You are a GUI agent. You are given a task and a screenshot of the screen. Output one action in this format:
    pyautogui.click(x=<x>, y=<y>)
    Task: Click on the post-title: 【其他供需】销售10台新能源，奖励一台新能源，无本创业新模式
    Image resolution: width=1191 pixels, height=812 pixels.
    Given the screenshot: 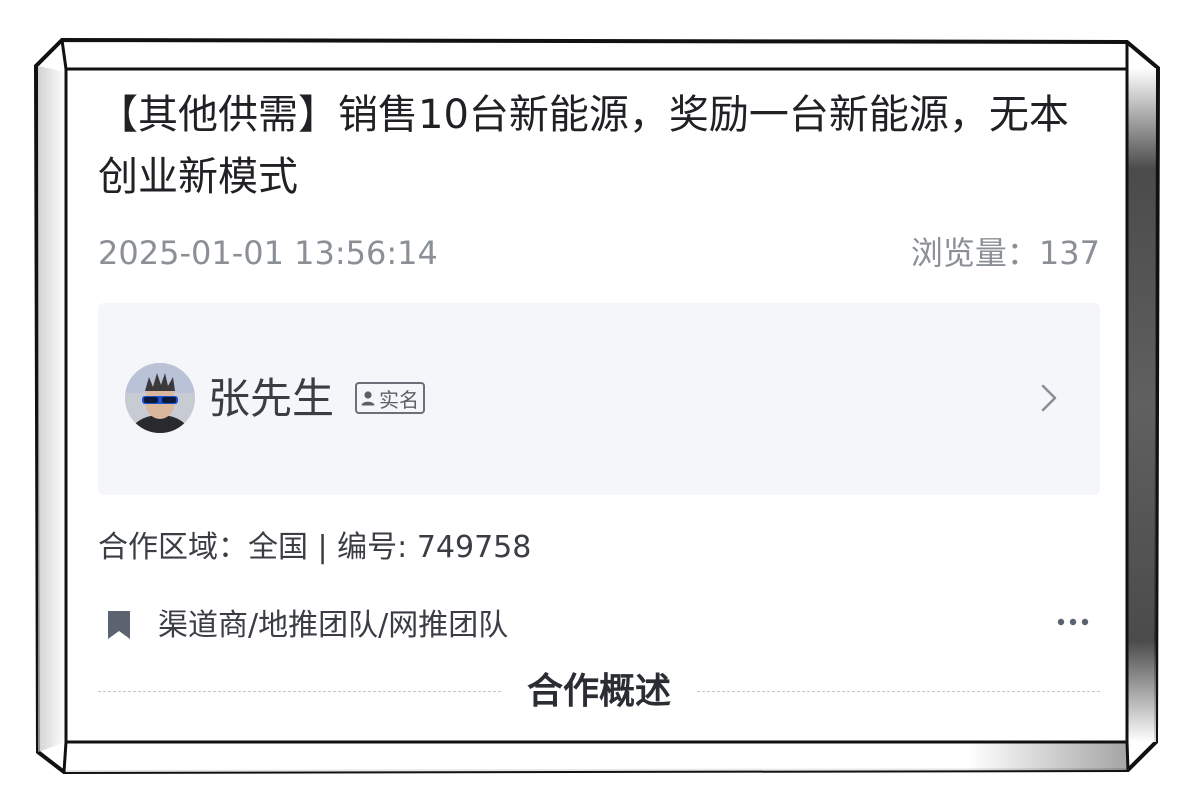 What is the action you would take?
    pyautogui.click(x=583, y=146)
    